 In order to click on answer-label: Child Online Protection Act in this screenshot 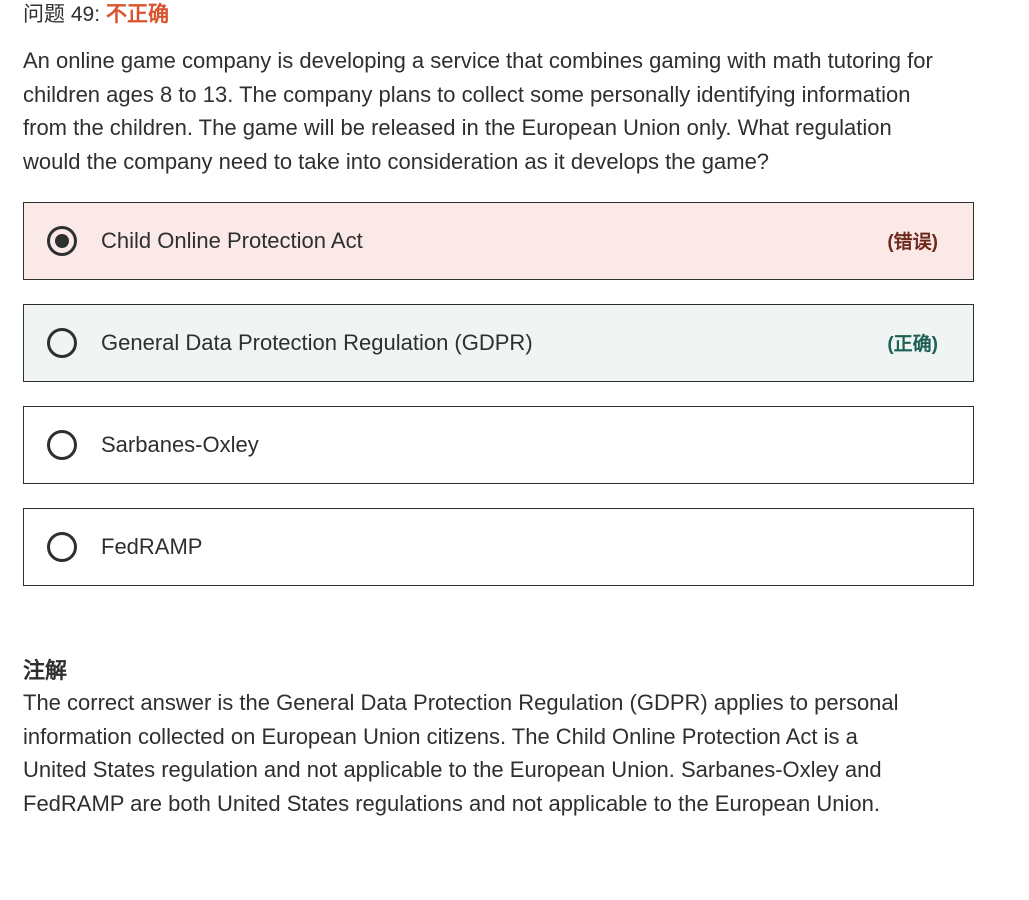, I will do `click(232, 240)`.